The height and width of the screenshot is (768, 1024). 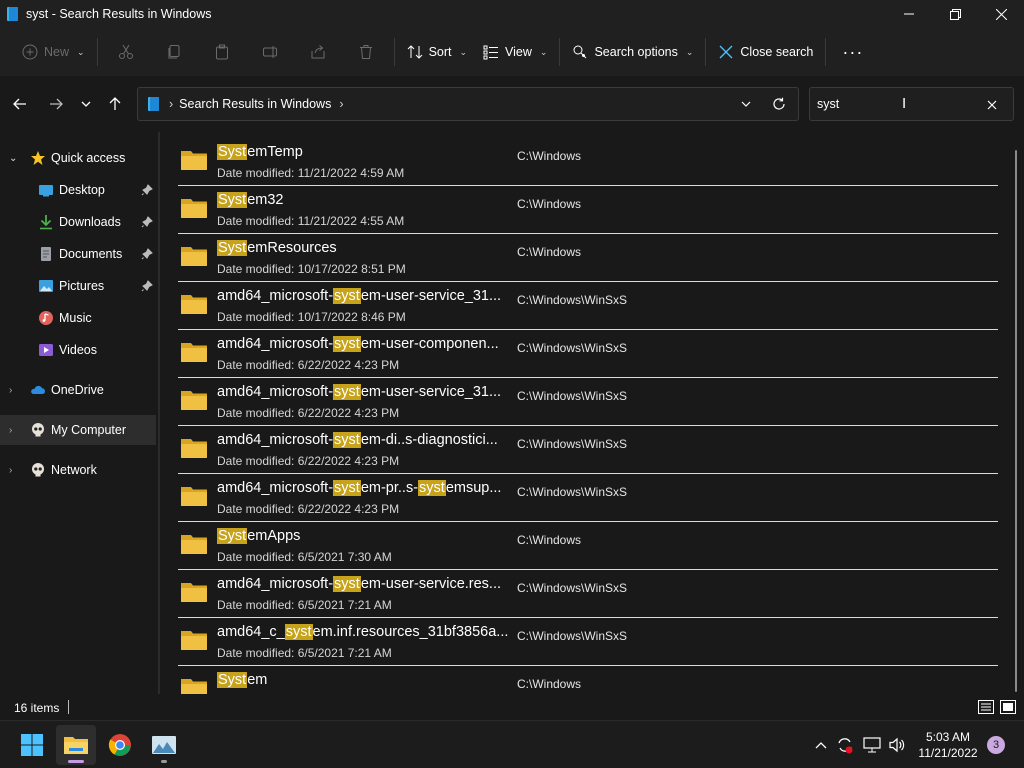 What do you see at coordinates (78, 158) in the screenshot?
I see `sidebar-item-quick-access: ⌄ Quick access` at bounding box center [78, 158].